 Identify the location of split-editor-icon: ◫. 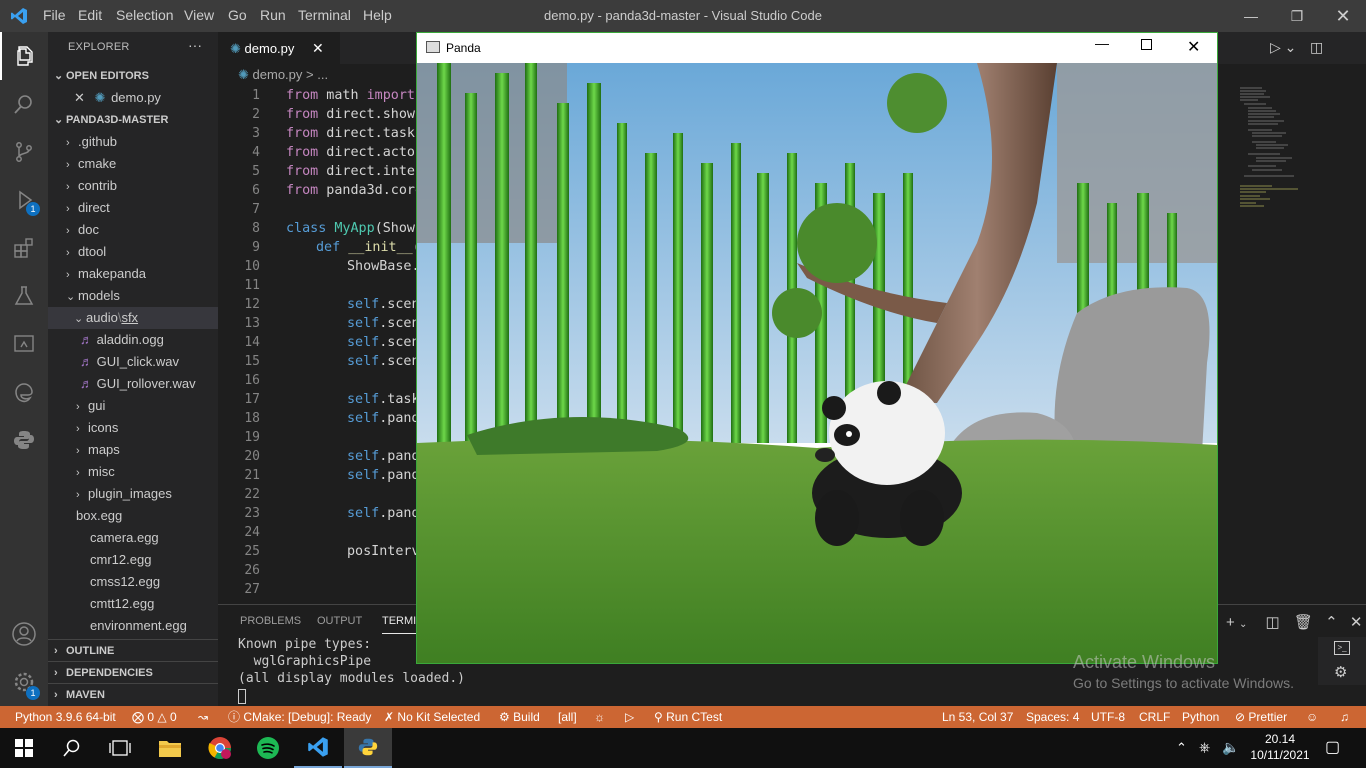
(1316, 47).